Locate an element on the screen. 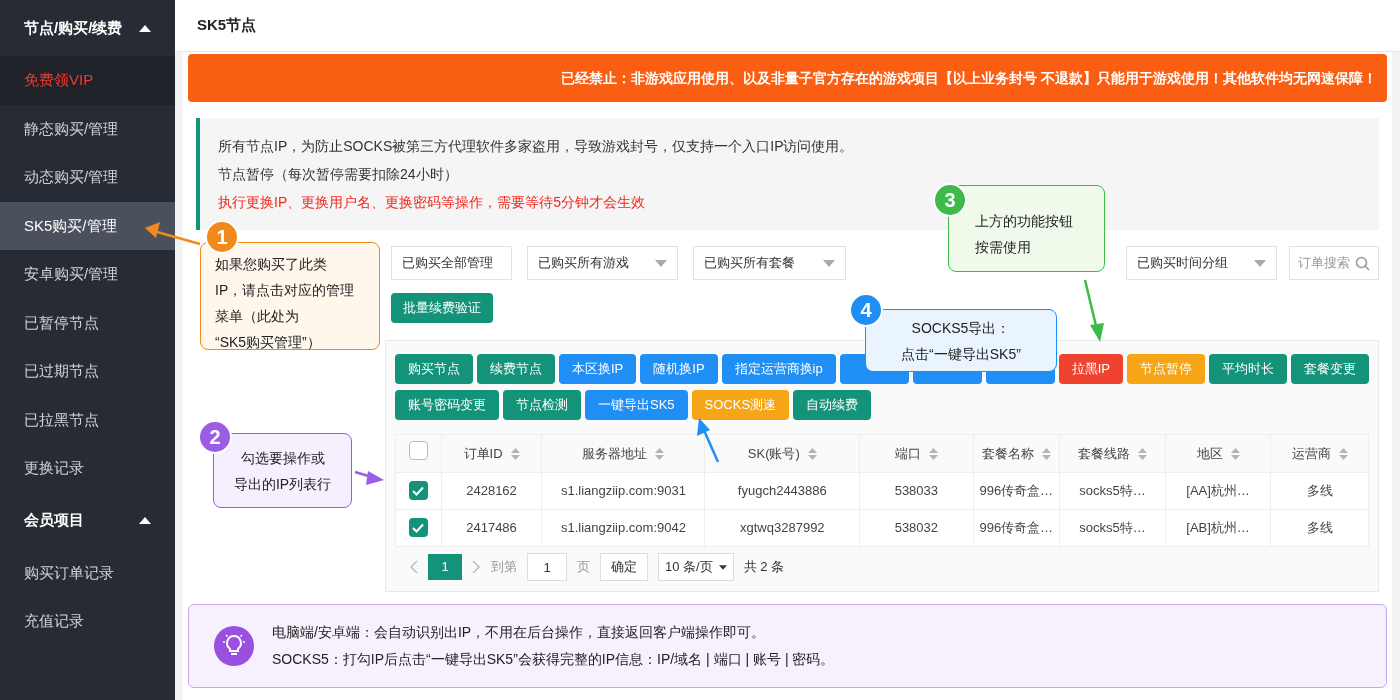  tip-text: SOCKS5：打勾IP后点击“一键导出SK5”会获得完整的IP信息：IP/域名 | 端口 | 账号 | 密码。 is located at coordinates (553, 659).